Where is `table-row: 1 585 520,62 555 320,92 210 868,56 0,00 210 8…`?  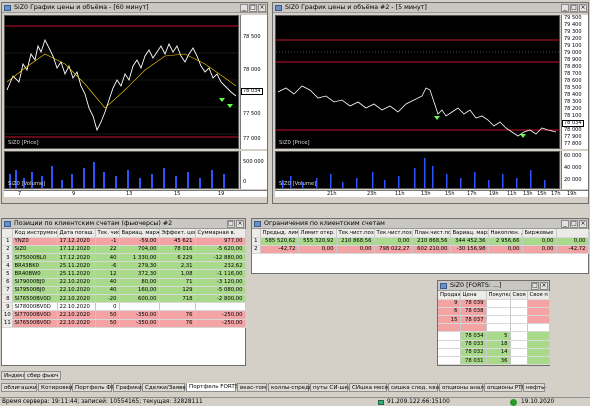
table-row: 1 585 520,62 555 320,92 210 868,56 0,00 210 8… is located at coordinates (420, 241).